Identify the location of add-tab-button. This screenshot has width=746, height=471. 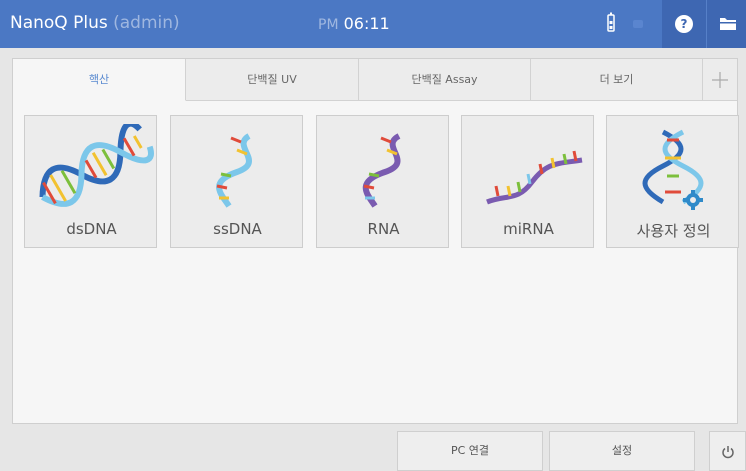
(720, 80).